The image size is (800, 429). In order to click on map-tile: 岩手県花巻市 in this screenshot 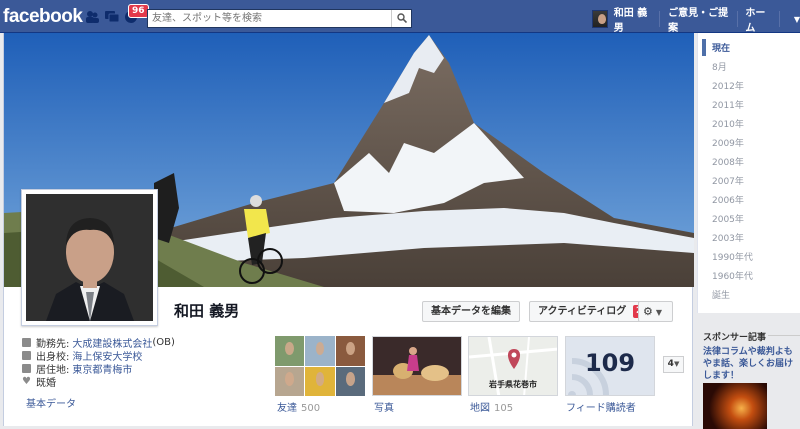, I will do `click(513, 366)`.